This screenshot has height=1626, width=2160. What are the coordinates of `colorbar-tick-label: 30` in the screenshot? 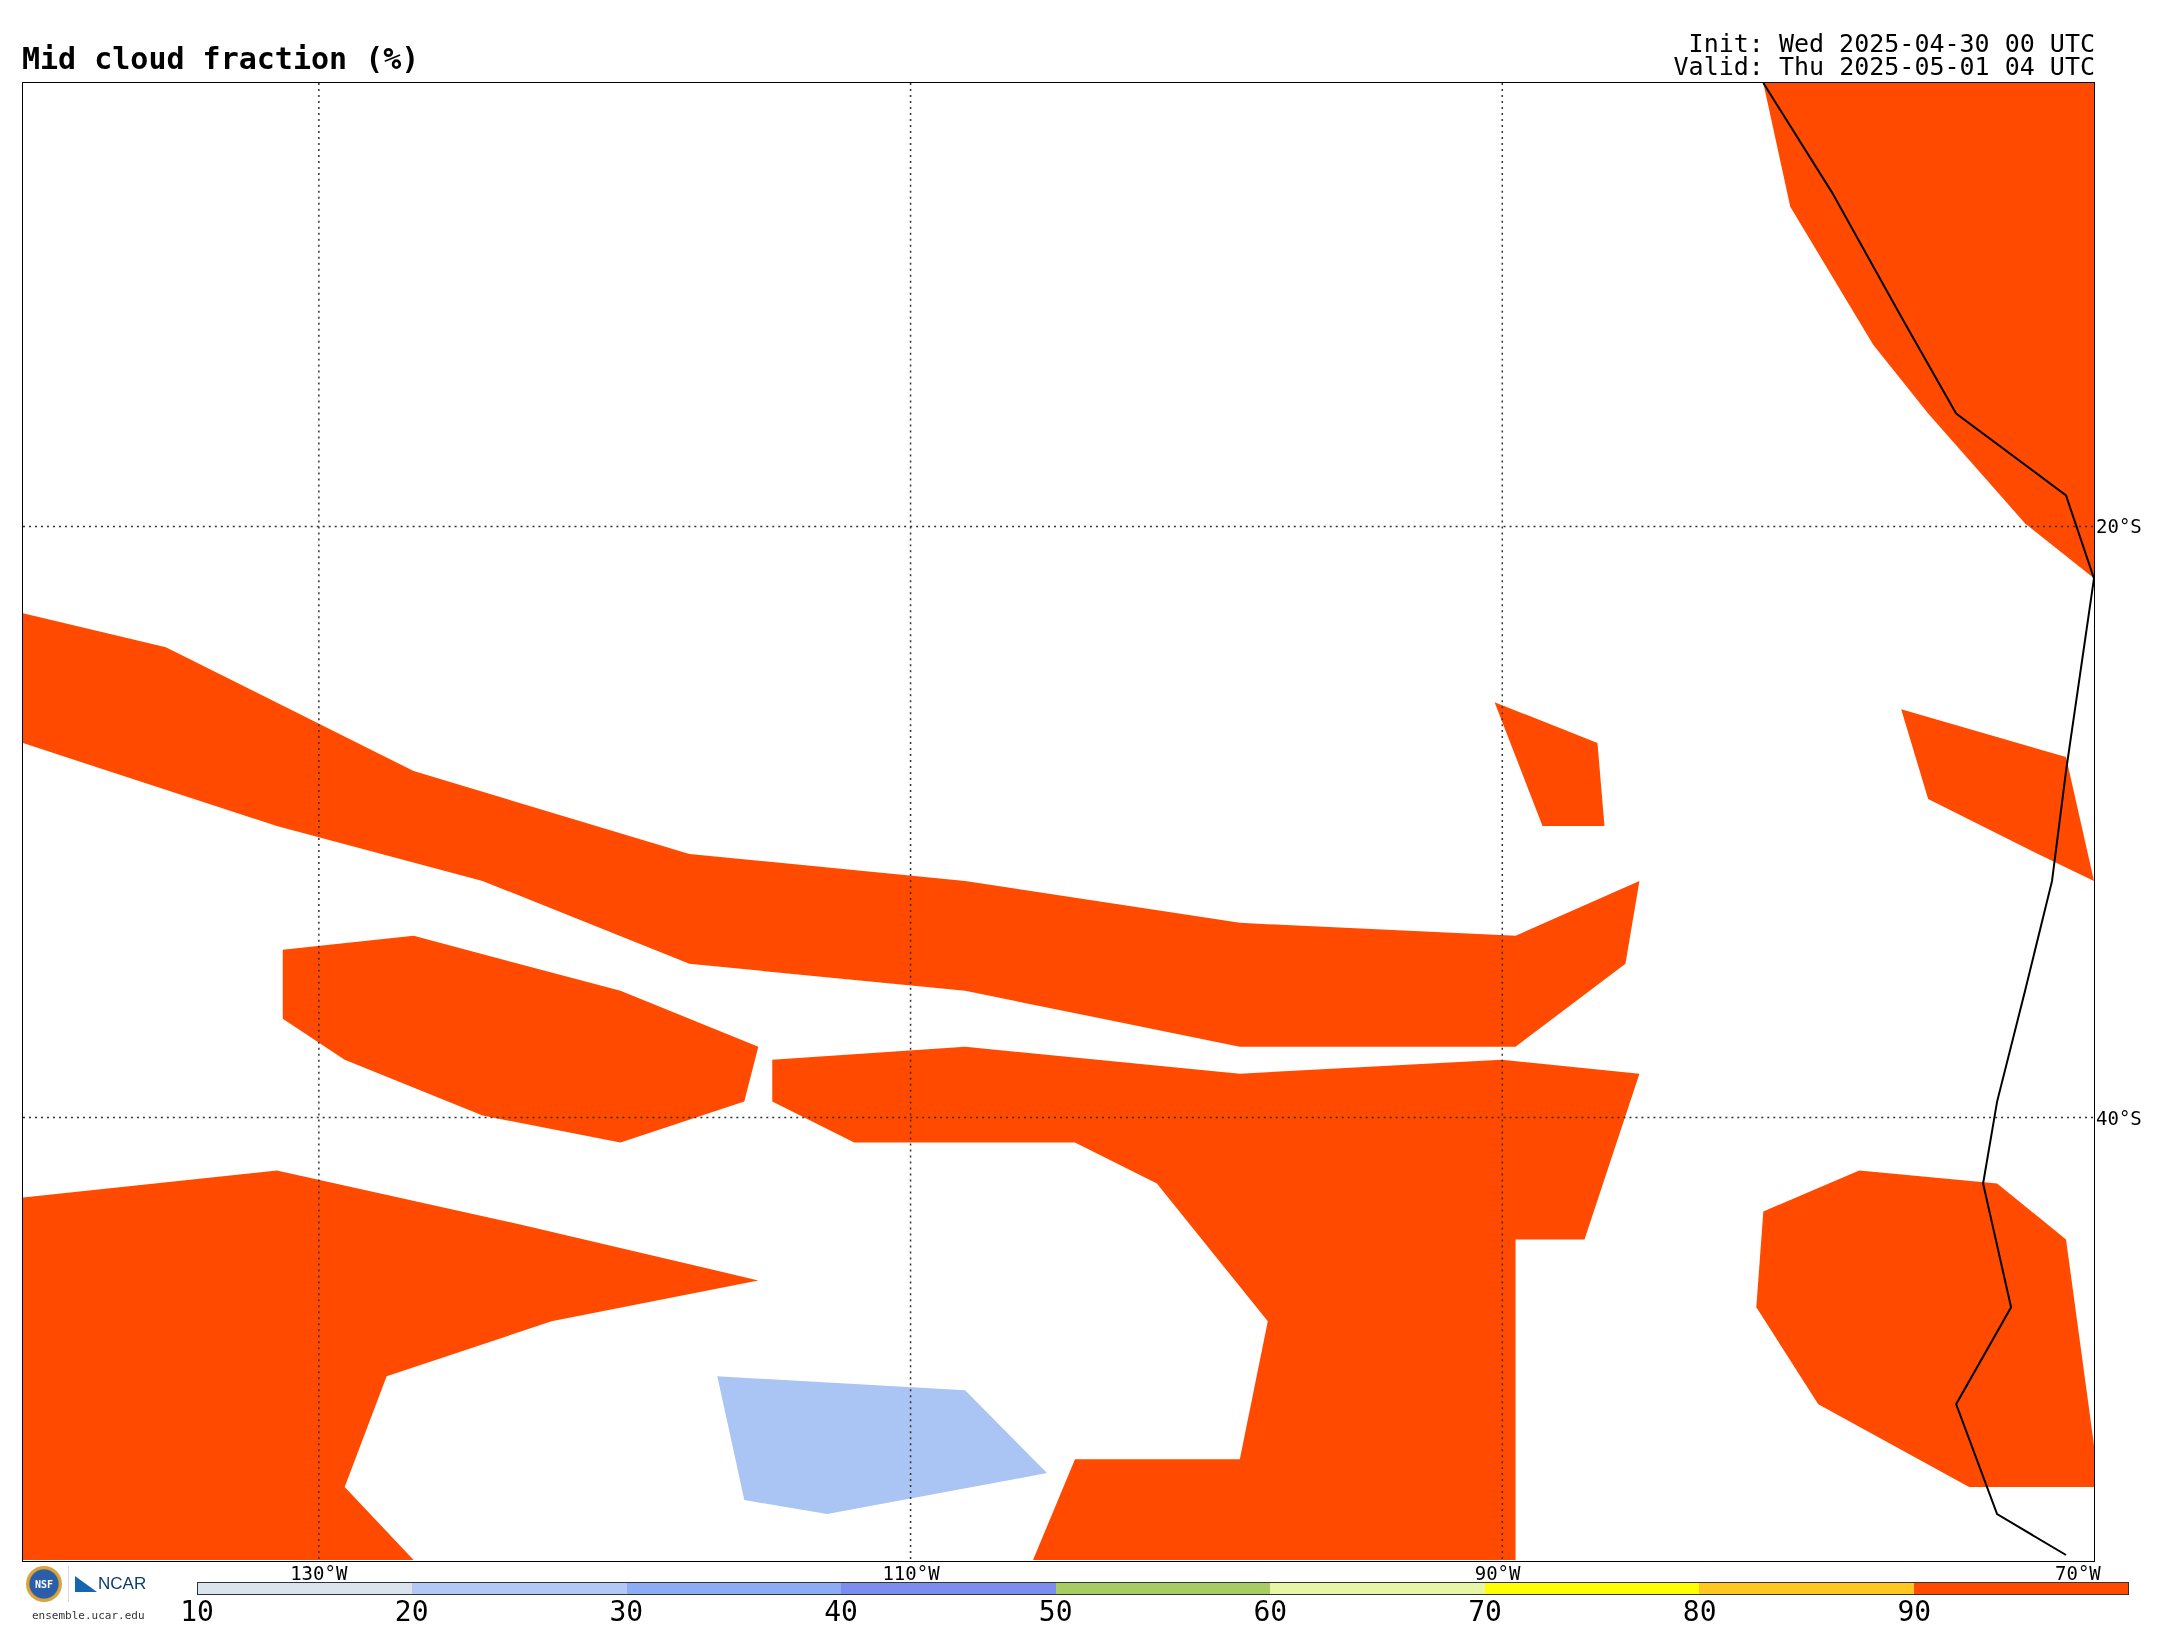 It's located at (626, 1612).